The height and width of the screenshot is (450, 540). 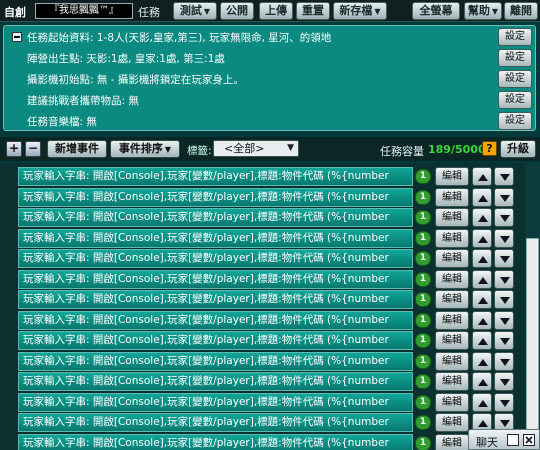 What do you see at coordinates (532, 338) in the screenshot?
I see `scrollbar-thumb` at bounding box center [532, 338].